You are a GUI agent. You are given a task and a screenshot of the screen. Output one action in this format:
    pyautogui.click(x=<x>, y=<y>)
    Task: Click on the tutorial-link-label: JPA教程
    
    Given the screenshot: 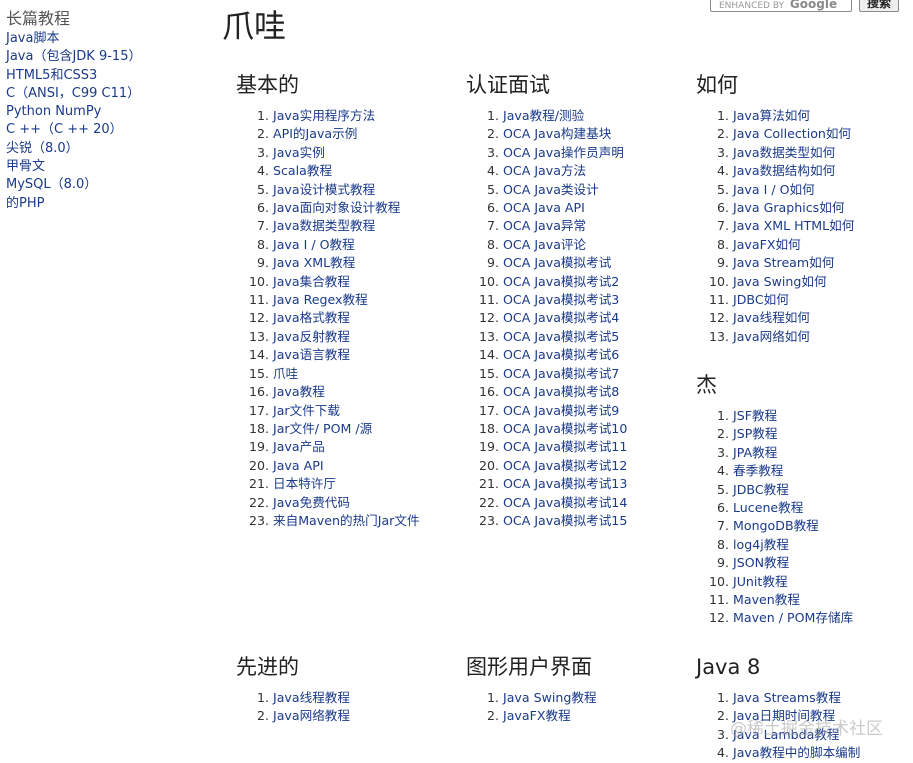 What is the action you would take?
    pyautogui.click(x=755, y=452)
    